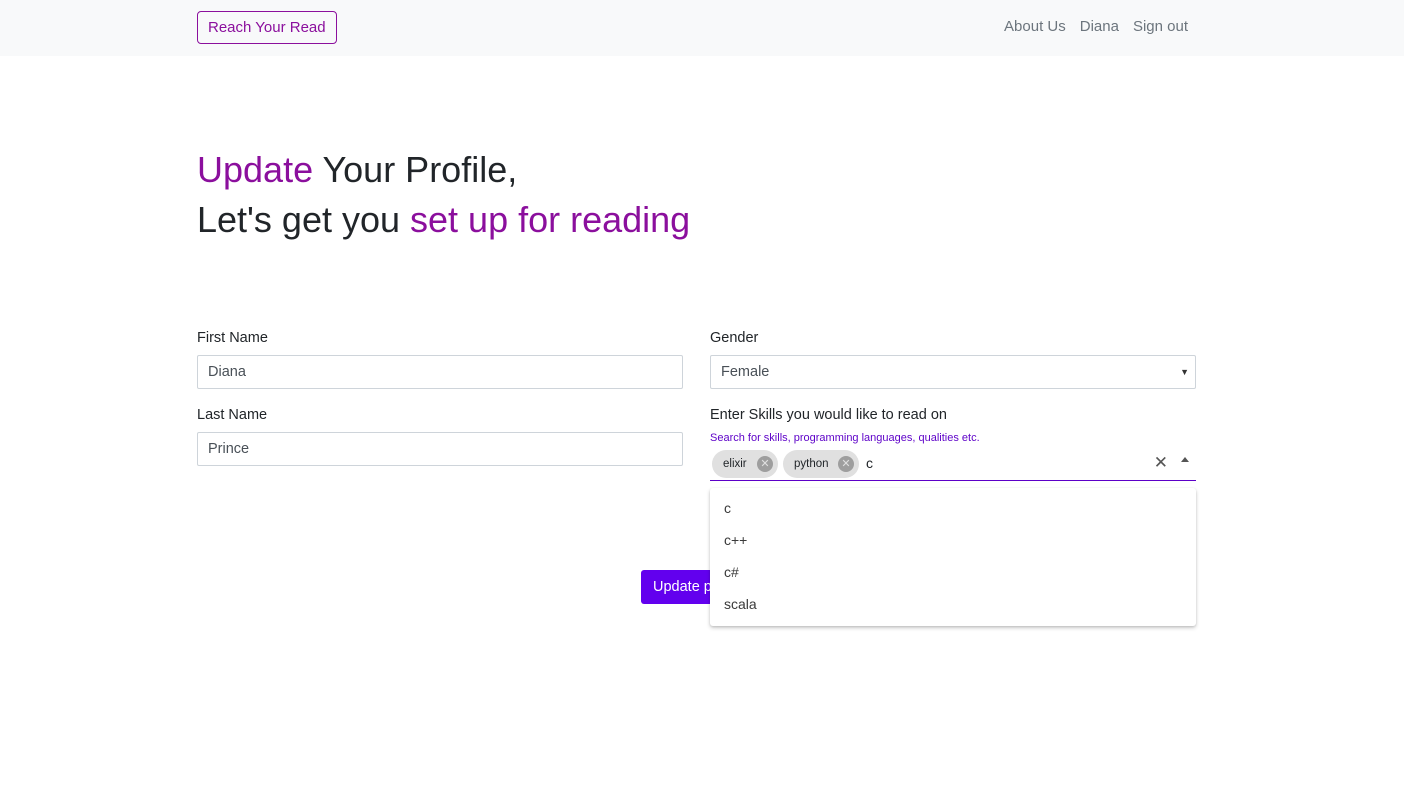 Image resolution: width=1404 pixels, height=790 pixels. I want to click on select-arrow-icon: ▼, so click(1184, 372).